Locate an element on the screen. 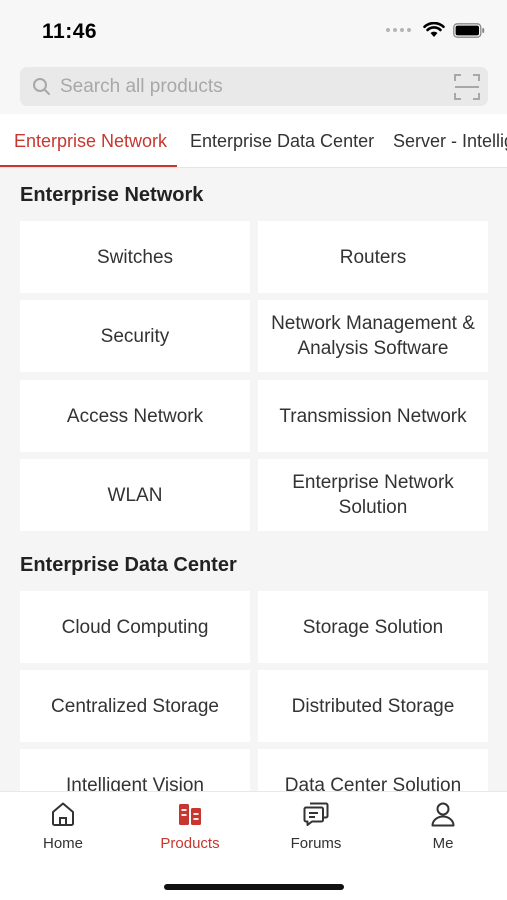 This screenshot has width=507, height=900. scan-icon is located at coordinates (467, 87).